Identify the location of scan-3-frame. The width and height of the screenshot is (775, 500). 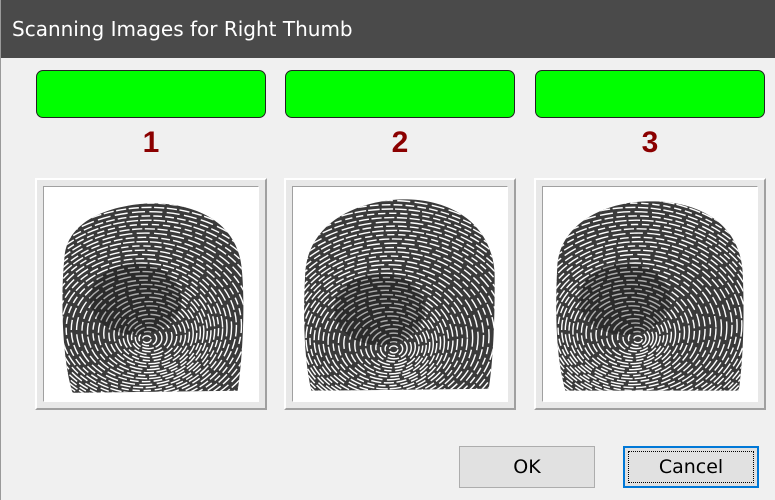
(650, 294).